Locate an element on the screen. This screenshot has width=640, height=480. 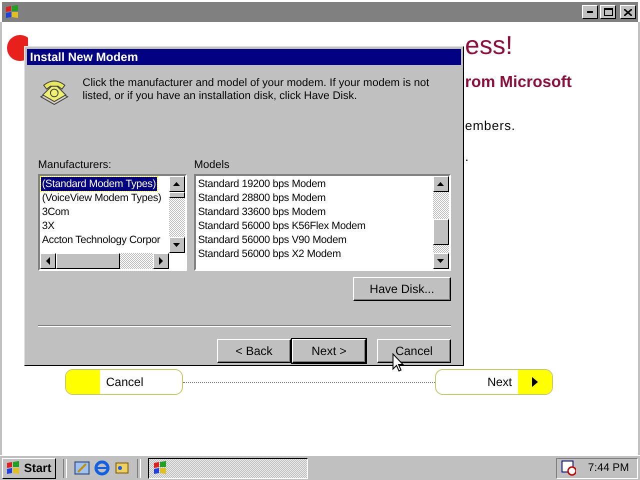
next-button: Next is located at coordinates (494, 382).